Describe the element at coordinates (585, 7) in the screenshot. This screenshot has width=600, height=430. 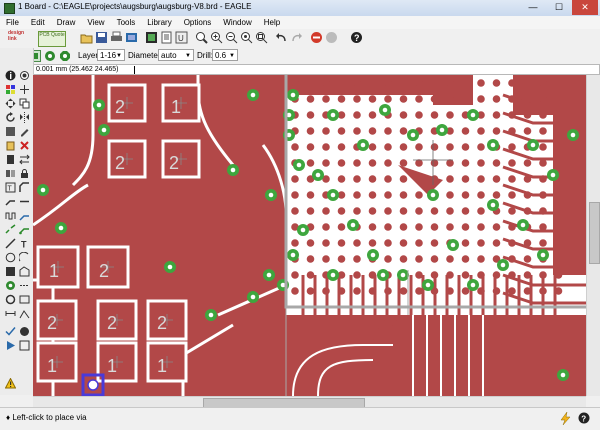
I see `close-button: ✕` at that location.